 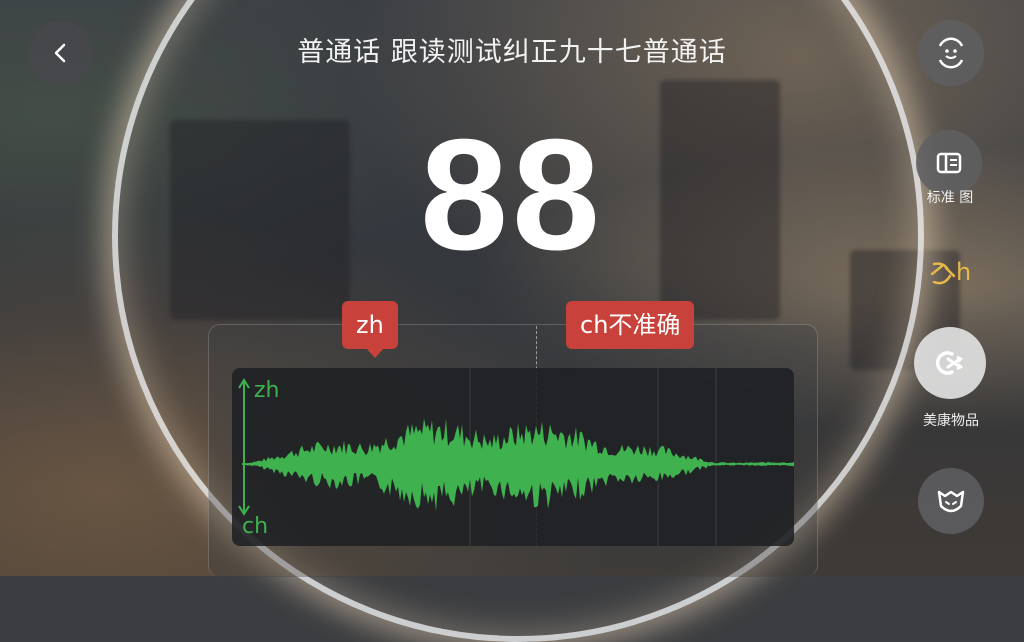 What do you see at coordinates (949, 163) in the screenshot?
I see `book-icon` at bounding box center [949, 163].